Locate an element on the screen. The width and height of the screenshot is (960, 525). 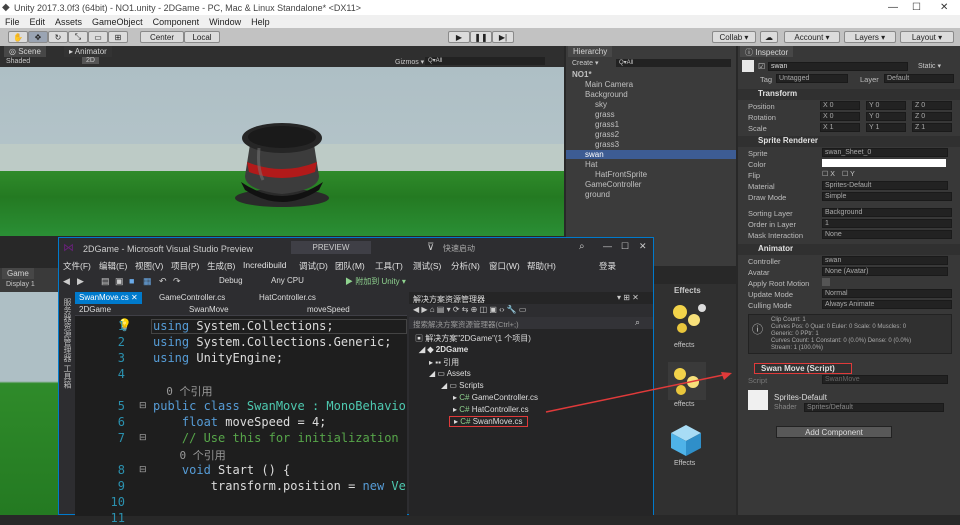
tree-item: ◢ ▭ Scripts is located at coordinates (462, 385).